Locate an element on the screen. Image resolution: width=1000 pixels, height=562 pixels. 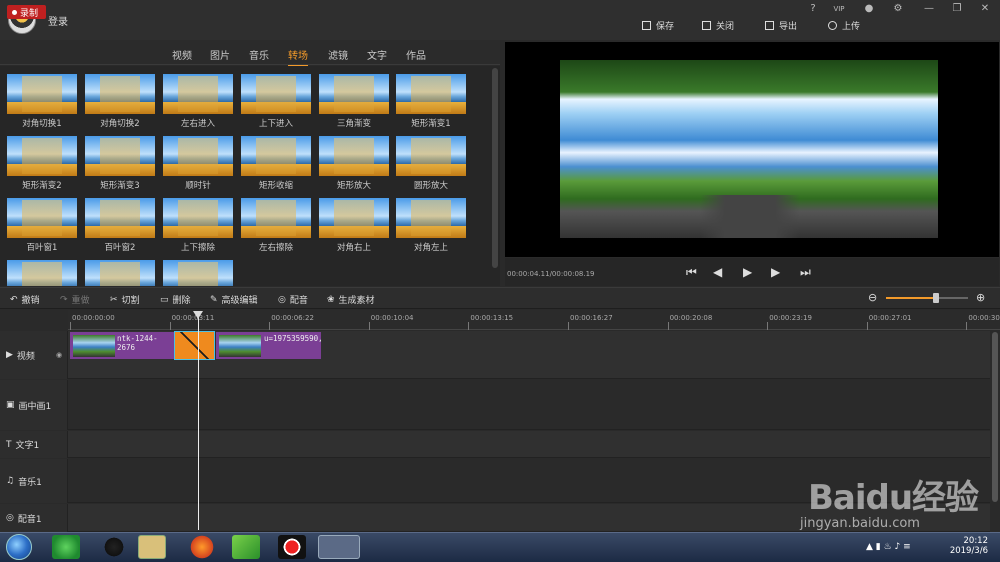
mic-icon: ◎ is located at coordinates (282, 299).